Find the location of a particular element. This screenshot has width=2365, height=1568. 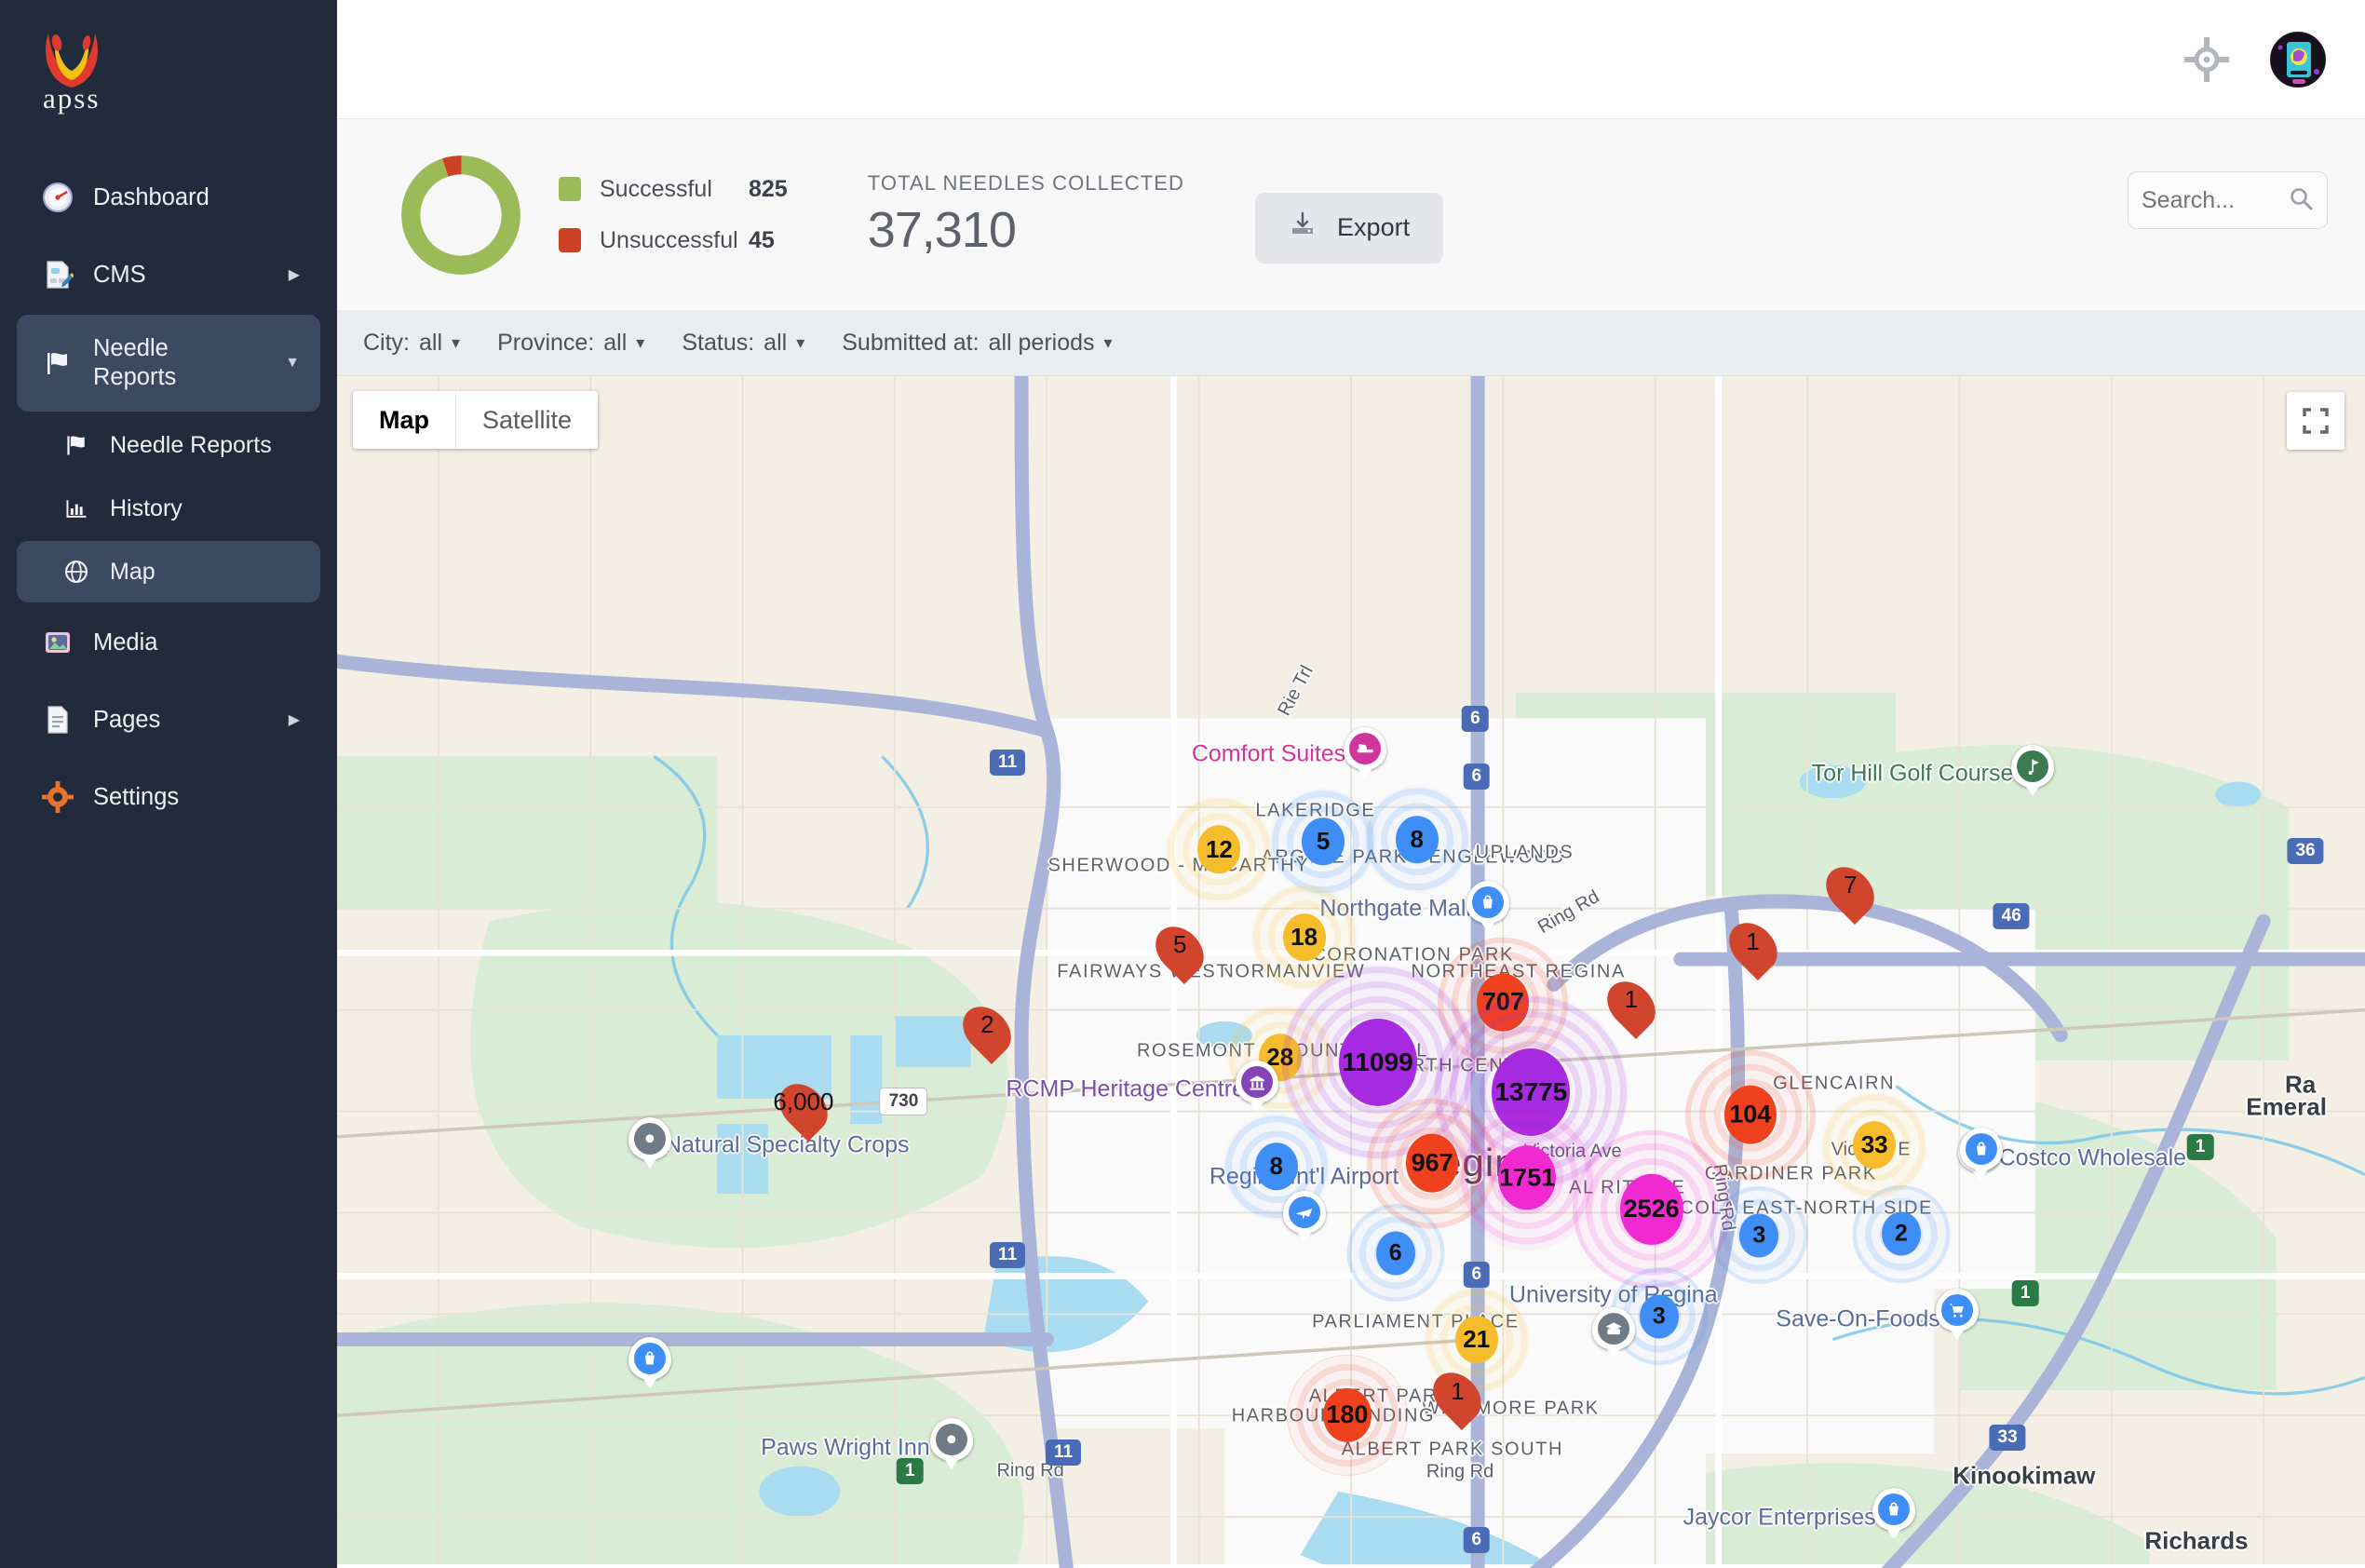

flag-icon is located at coordinates (76, 445).